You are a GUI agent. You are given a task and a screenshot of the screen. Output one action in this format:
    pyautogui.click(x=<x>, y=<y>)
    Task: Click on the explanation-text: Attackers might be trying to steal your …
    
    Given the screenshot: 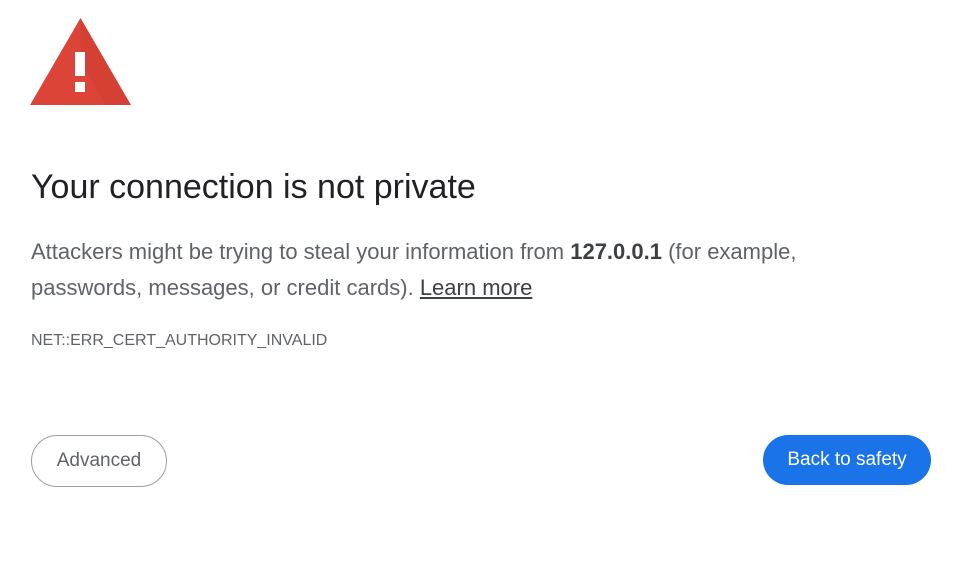 What is the action you would take?
    pyautogui.click(x=446, y=270)
    